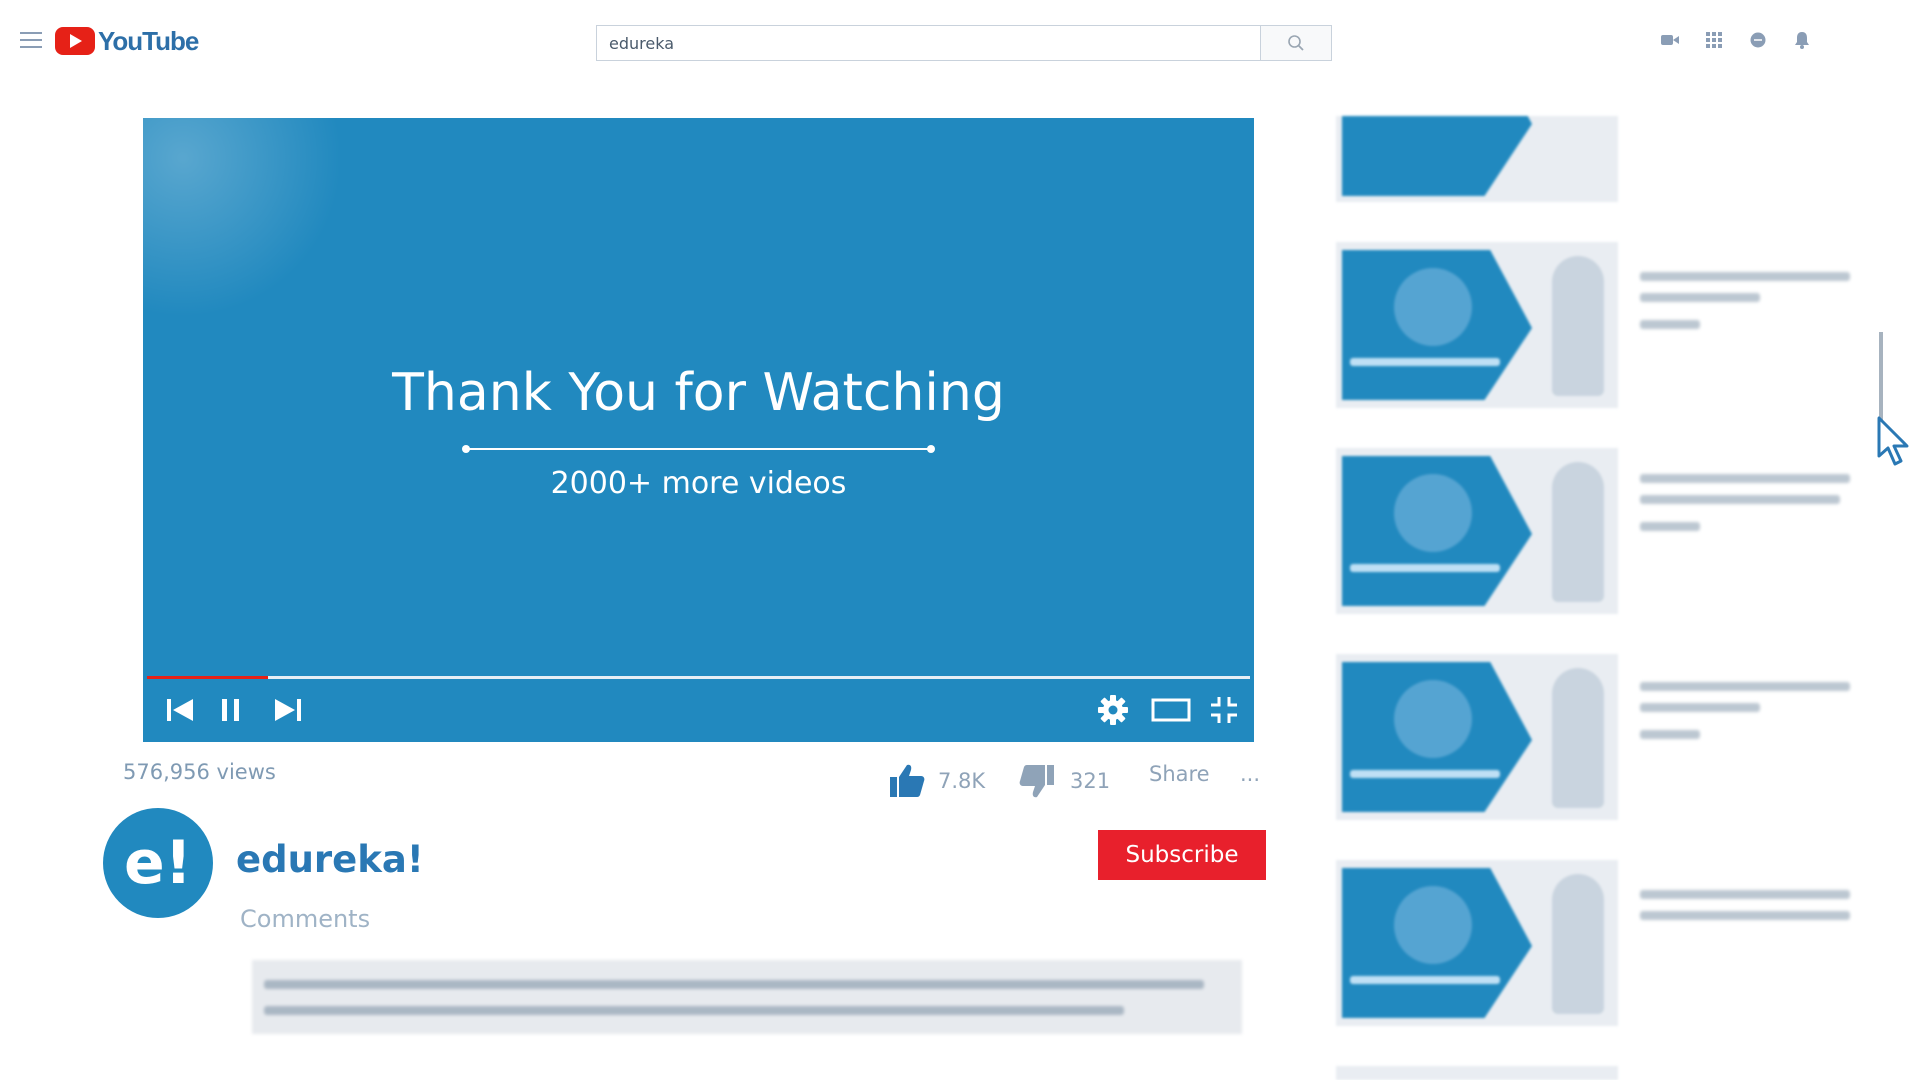  I want to click on video-camera-icon, so click(1670, 40).